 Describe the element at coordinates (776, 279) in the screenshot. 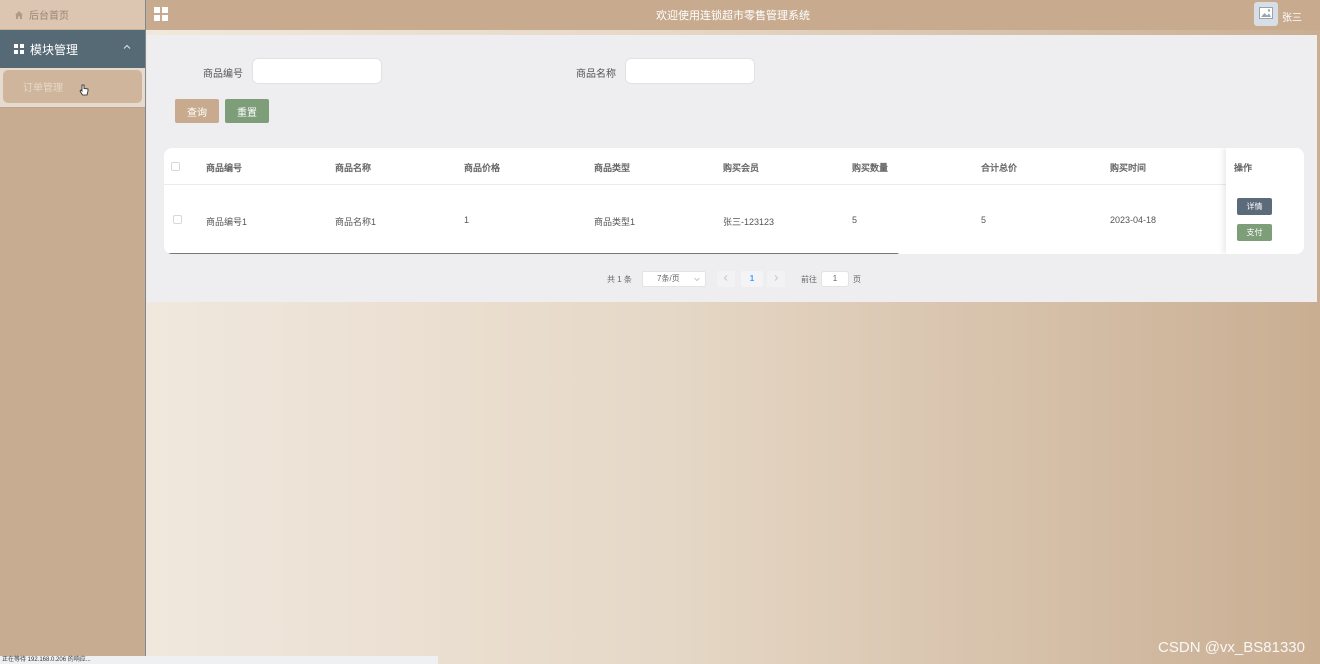

I see `next-page-button` at that location.